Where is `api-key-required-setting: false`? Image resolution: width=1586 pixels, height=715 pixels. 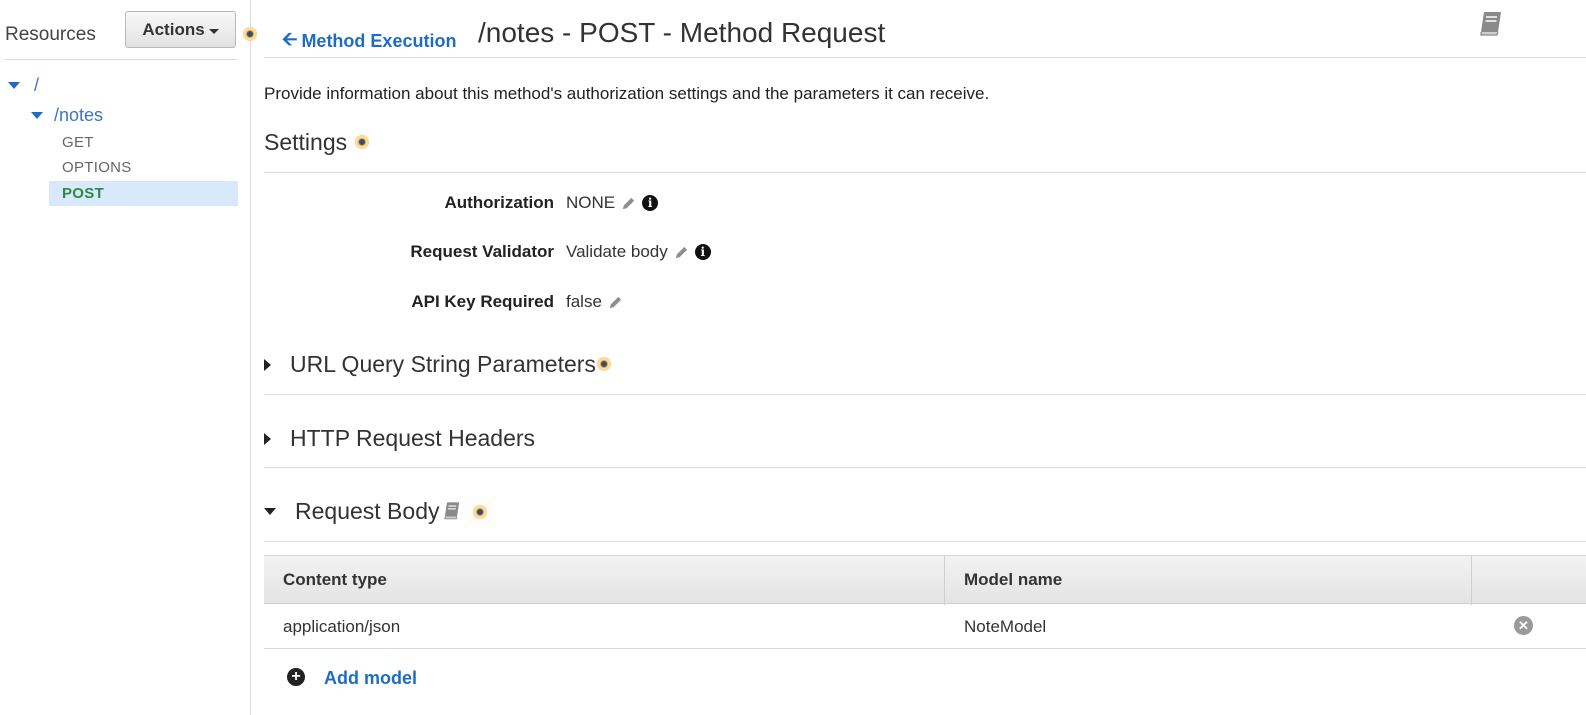 api-key-required-setting: false is located at coordinates (594, 302).